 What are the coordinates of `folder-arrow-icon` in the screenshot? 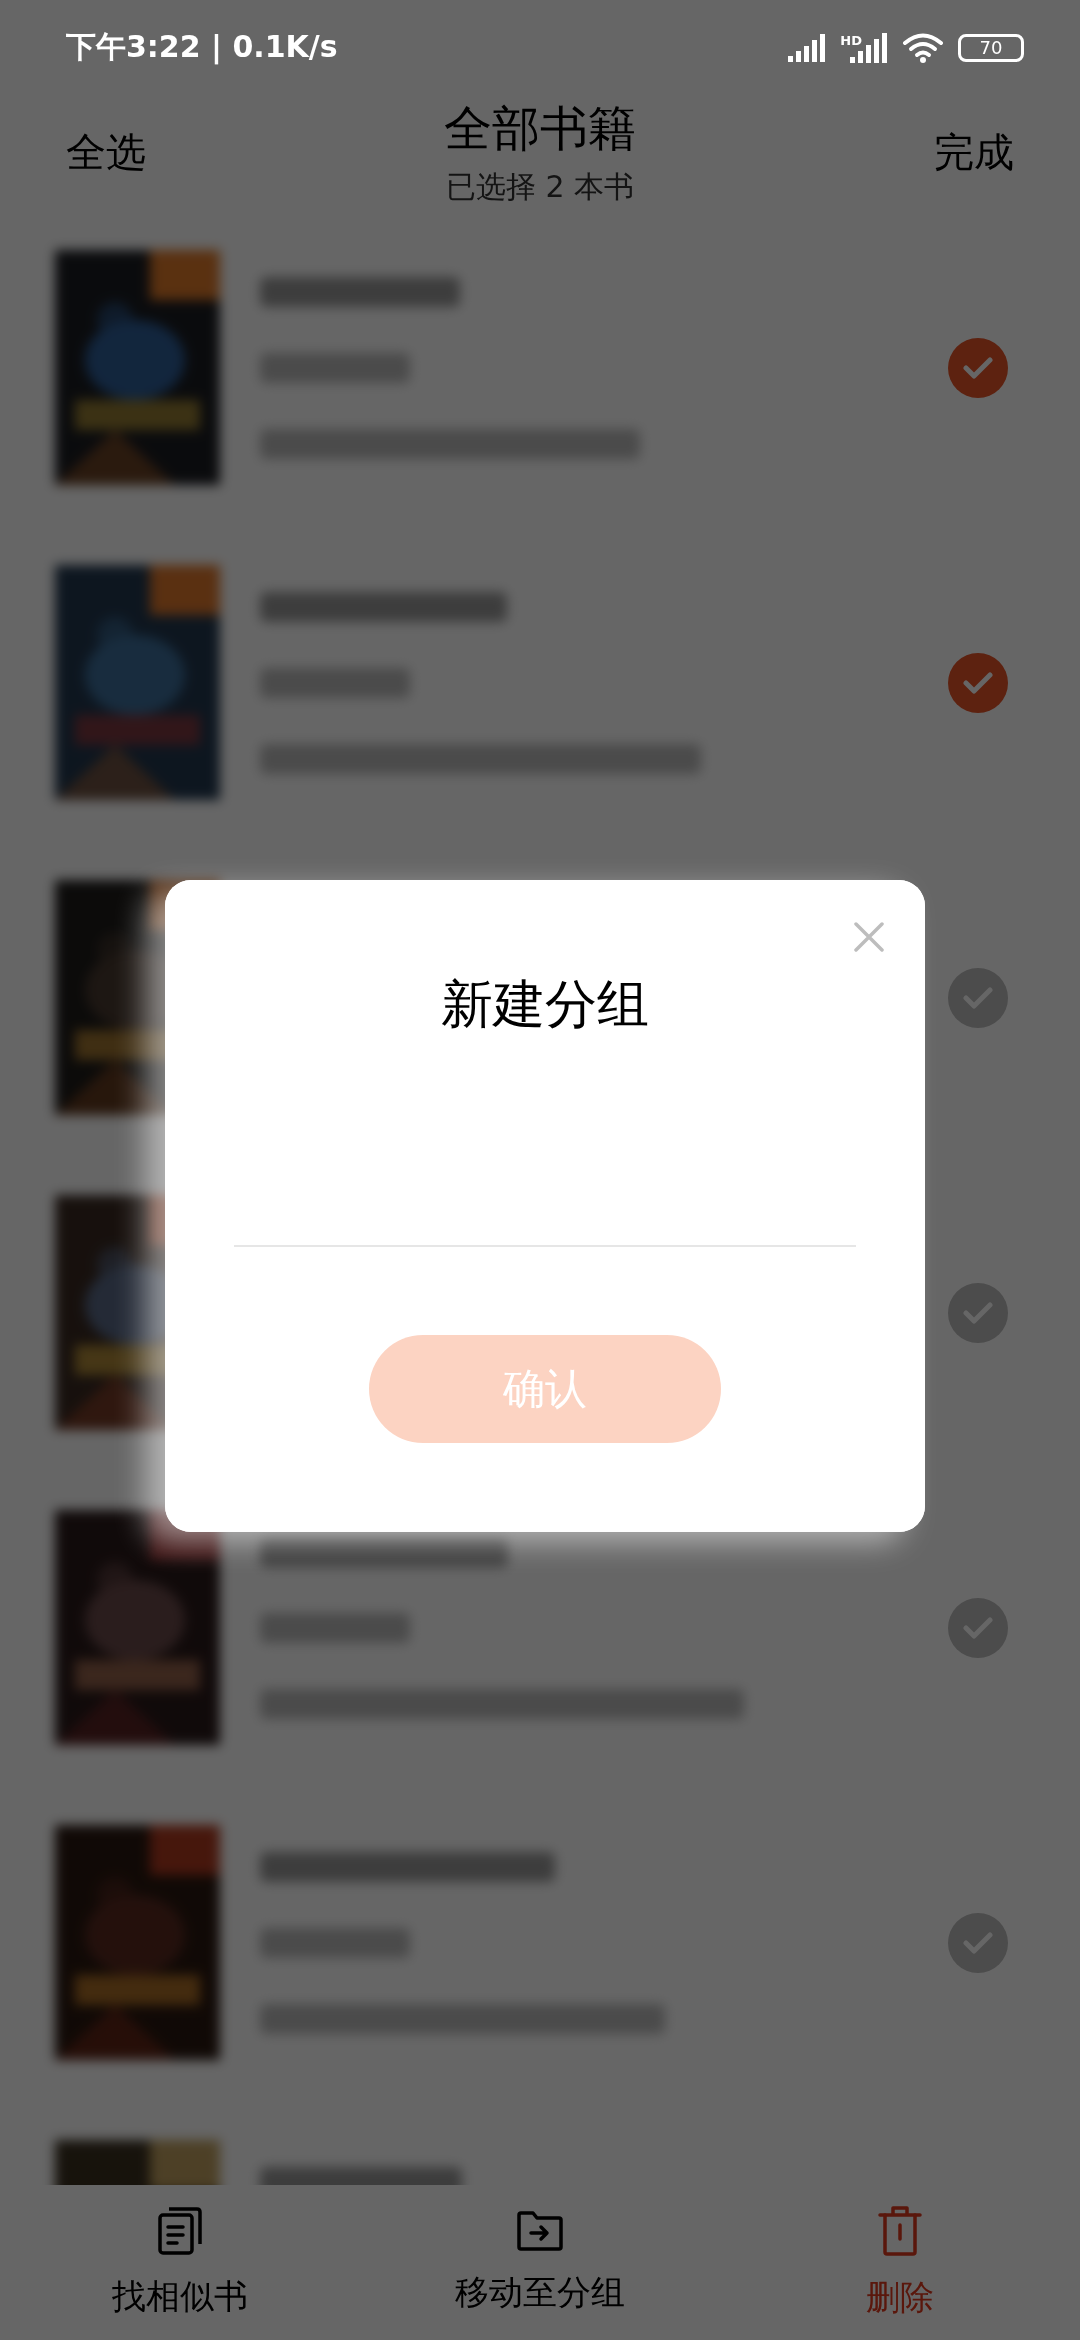 It's located at (540, 2230).